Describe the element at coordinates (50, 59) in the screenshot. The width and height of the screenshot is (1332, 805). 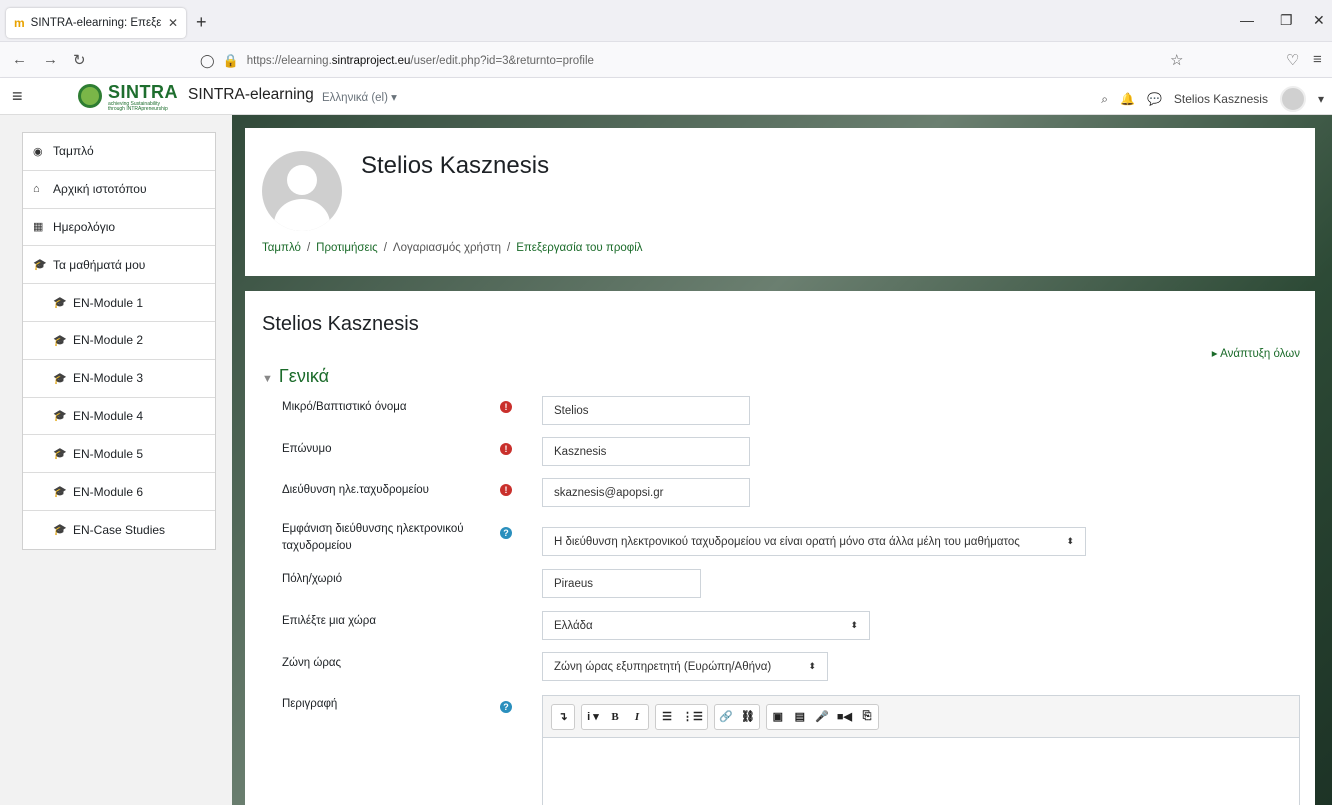
I see `forward-icon: →` at that location.